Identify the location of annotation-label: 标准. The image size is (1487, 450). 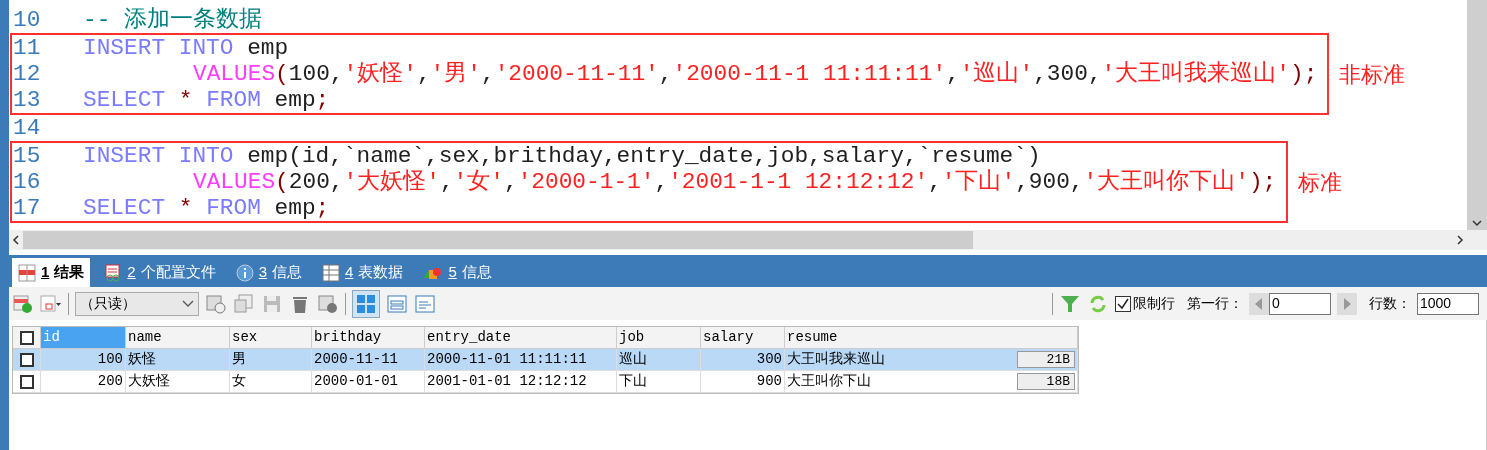
(1320, 182).